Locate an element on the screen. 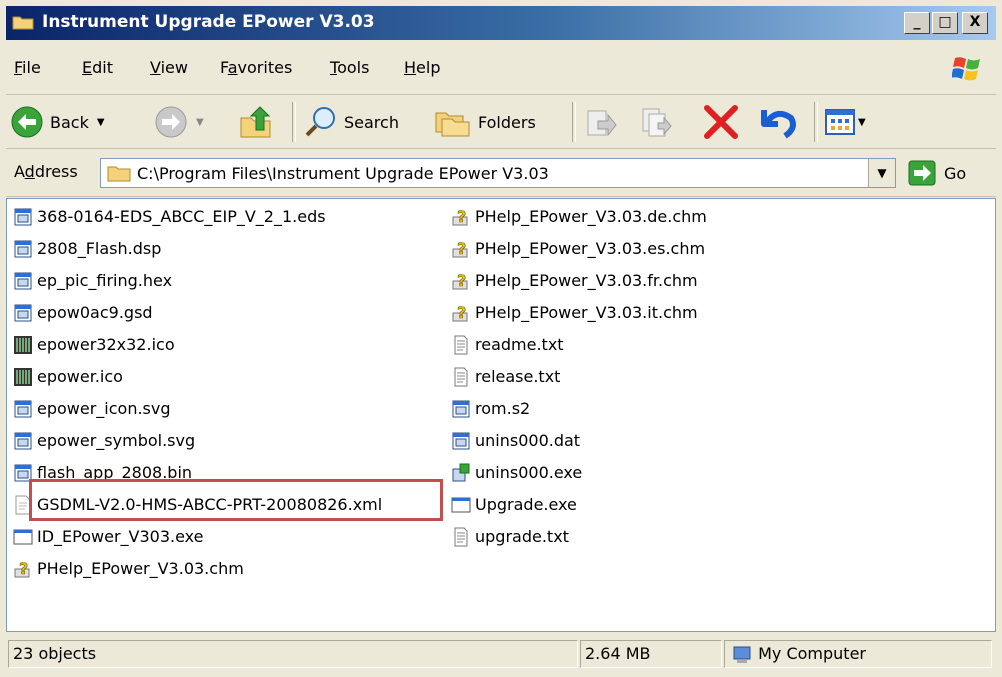  toolbar-separator is located at coordinates (574, 122).